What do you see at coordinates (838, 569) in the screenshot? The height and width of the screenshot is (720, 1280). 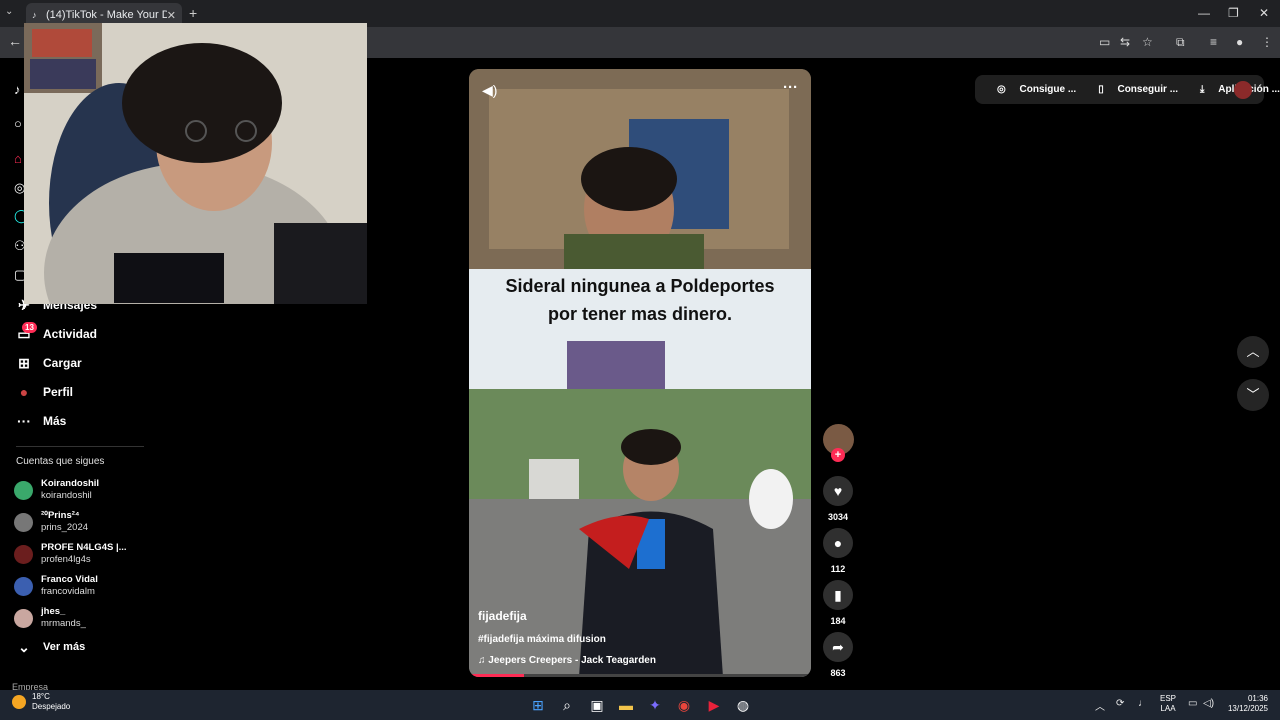 I see `comment-count: 112` at bounding box center [838, 569].